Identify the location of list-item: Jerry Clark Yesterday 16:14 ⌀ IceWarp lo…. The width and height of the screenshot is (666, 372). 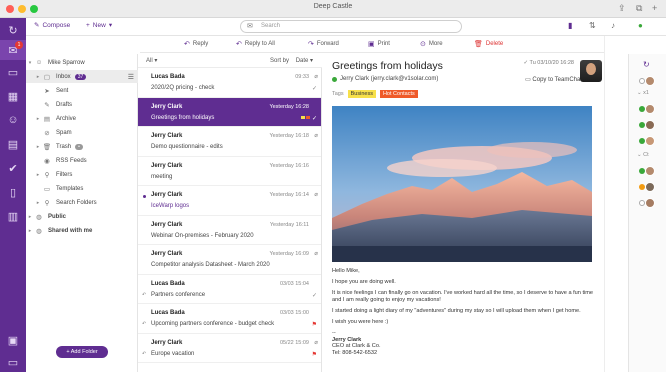
(229, 201).